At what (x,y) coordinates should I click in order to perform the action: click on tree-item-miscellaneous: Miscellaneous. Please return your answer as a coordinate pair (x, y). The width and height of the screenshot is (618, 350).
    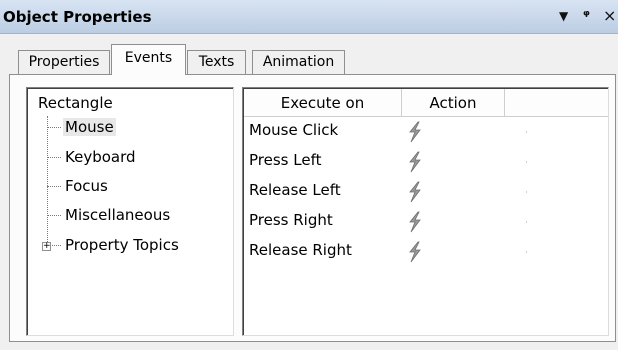
    Looking at the image, I should click on (109, 215).